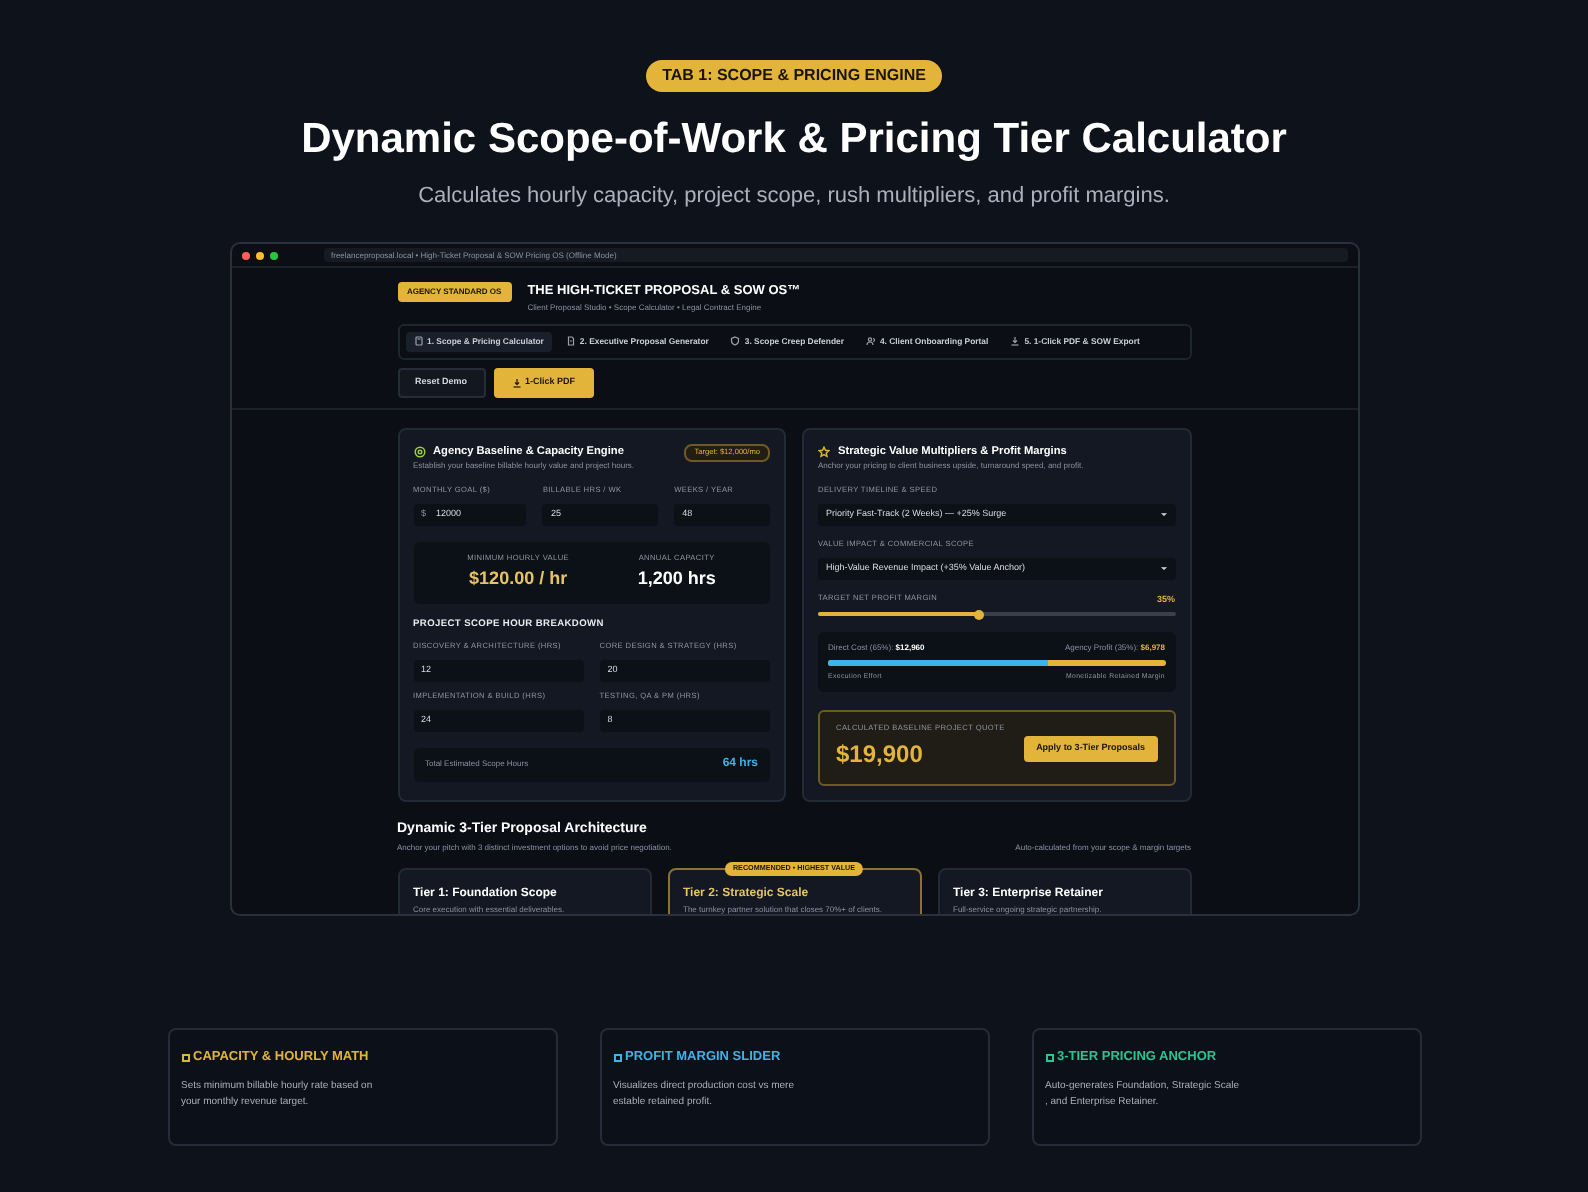  What do you see at coordinates (245, 255) in the screenshot?
I see `close-button` at bounding box center [245, 255].